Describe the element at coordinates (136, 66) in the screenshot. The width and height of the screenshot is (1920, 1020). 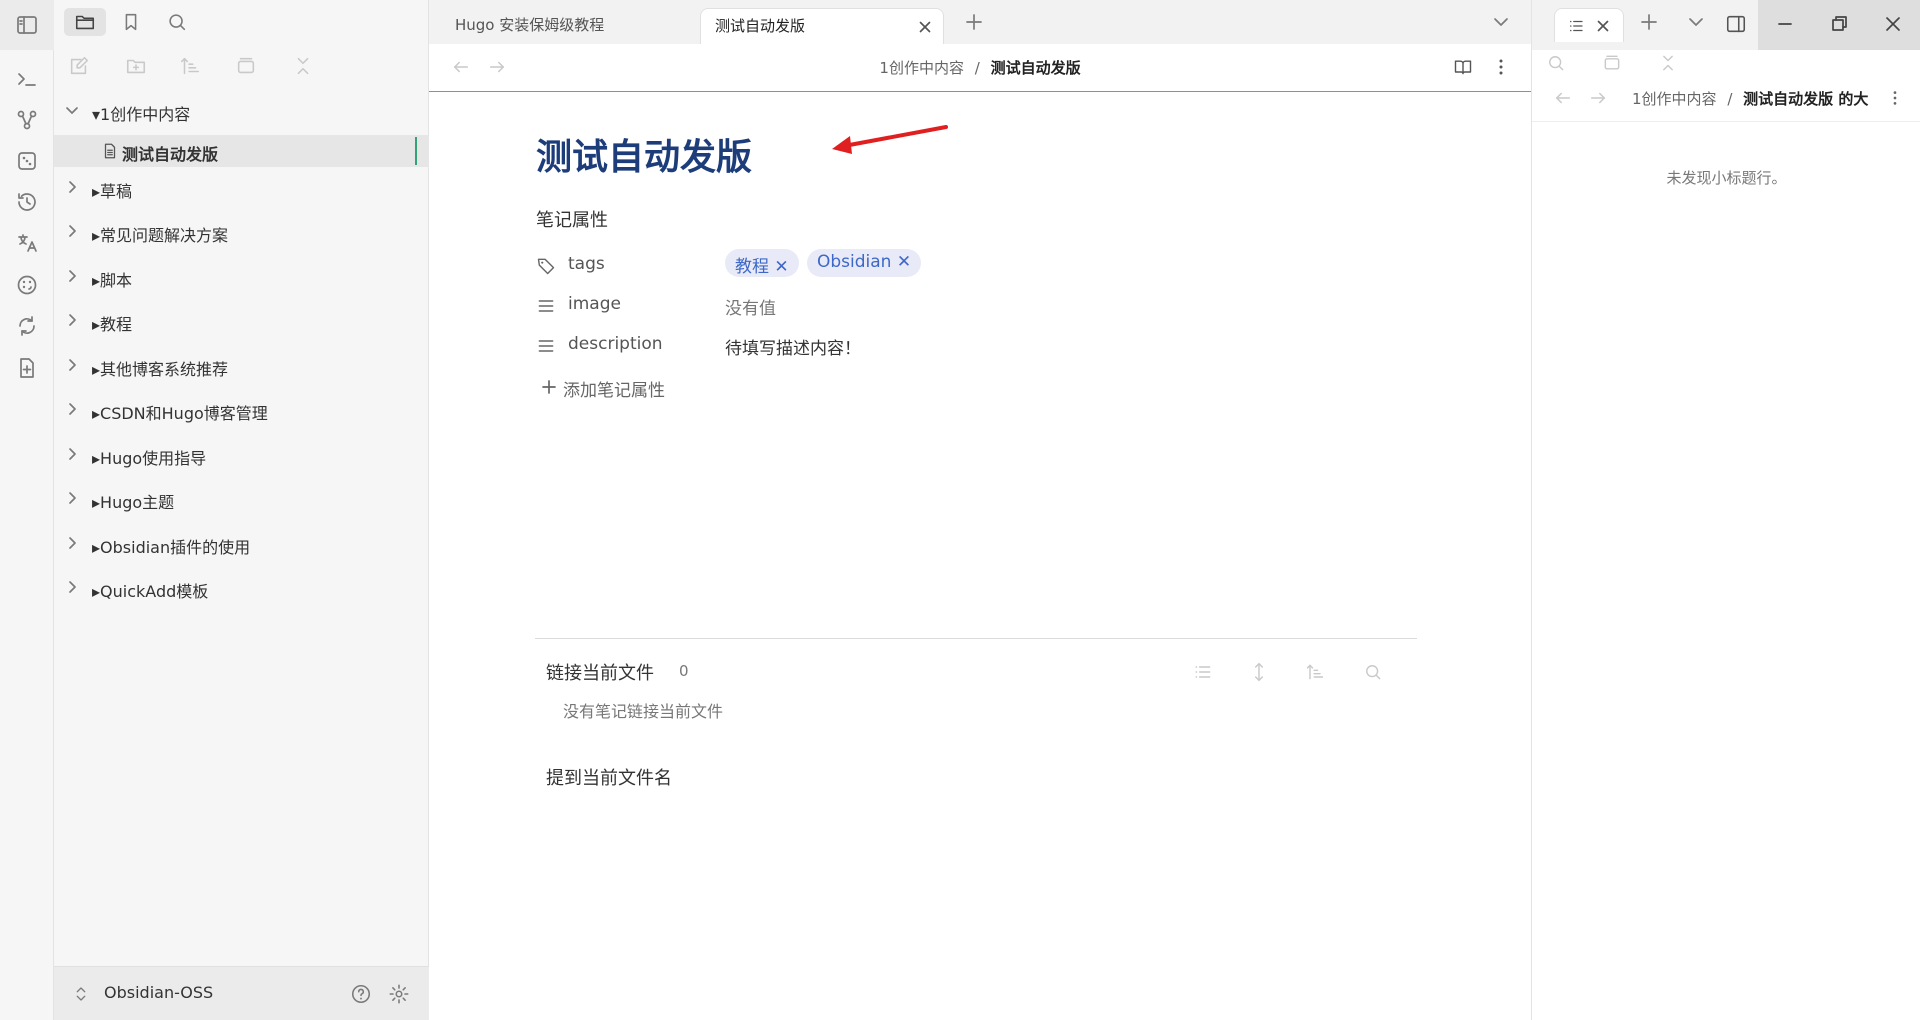
I see `new-folder-button` at that location.